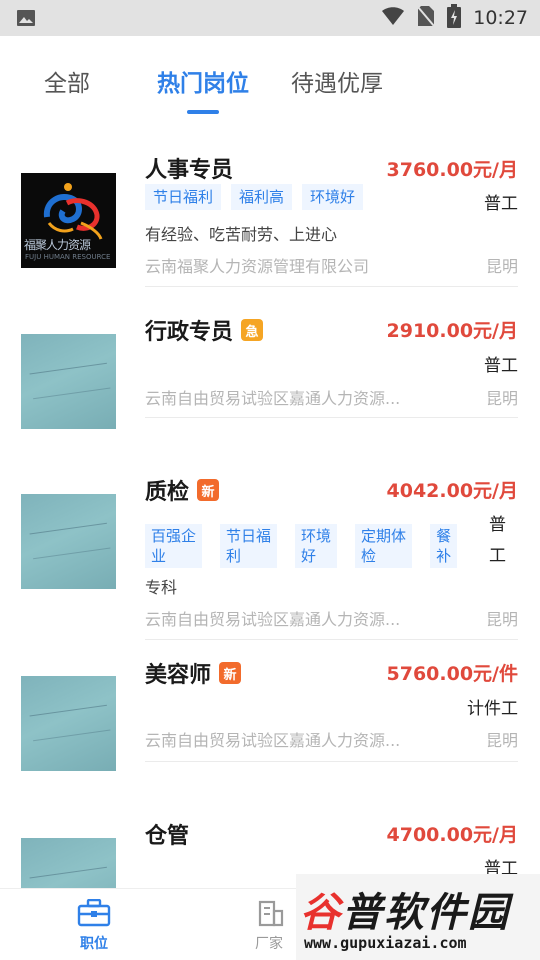 This screenshot has width=540, height=960. I want to click on wifi-icon, so click(393, 18).